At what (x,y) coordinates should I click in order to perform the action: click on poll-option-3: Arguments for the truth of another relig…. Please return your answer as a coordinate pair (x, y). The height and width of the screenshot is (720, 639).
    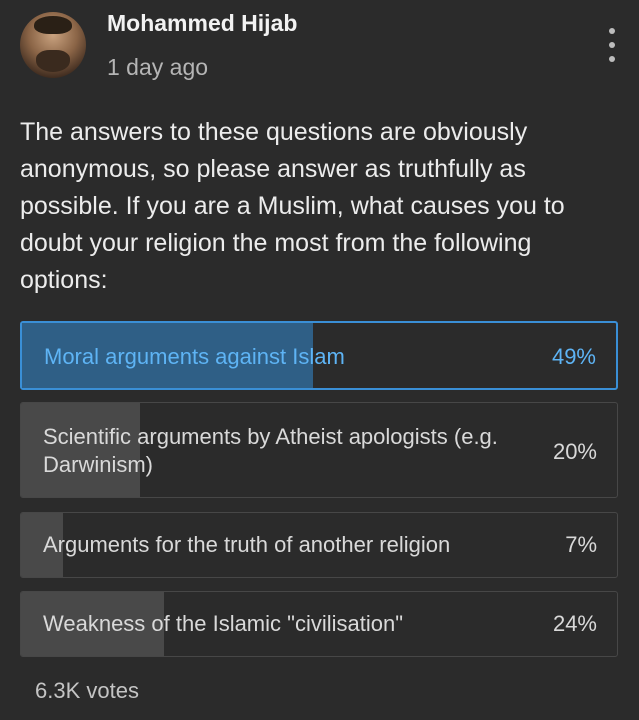
    Looking at the image, I should click on (319, 545).